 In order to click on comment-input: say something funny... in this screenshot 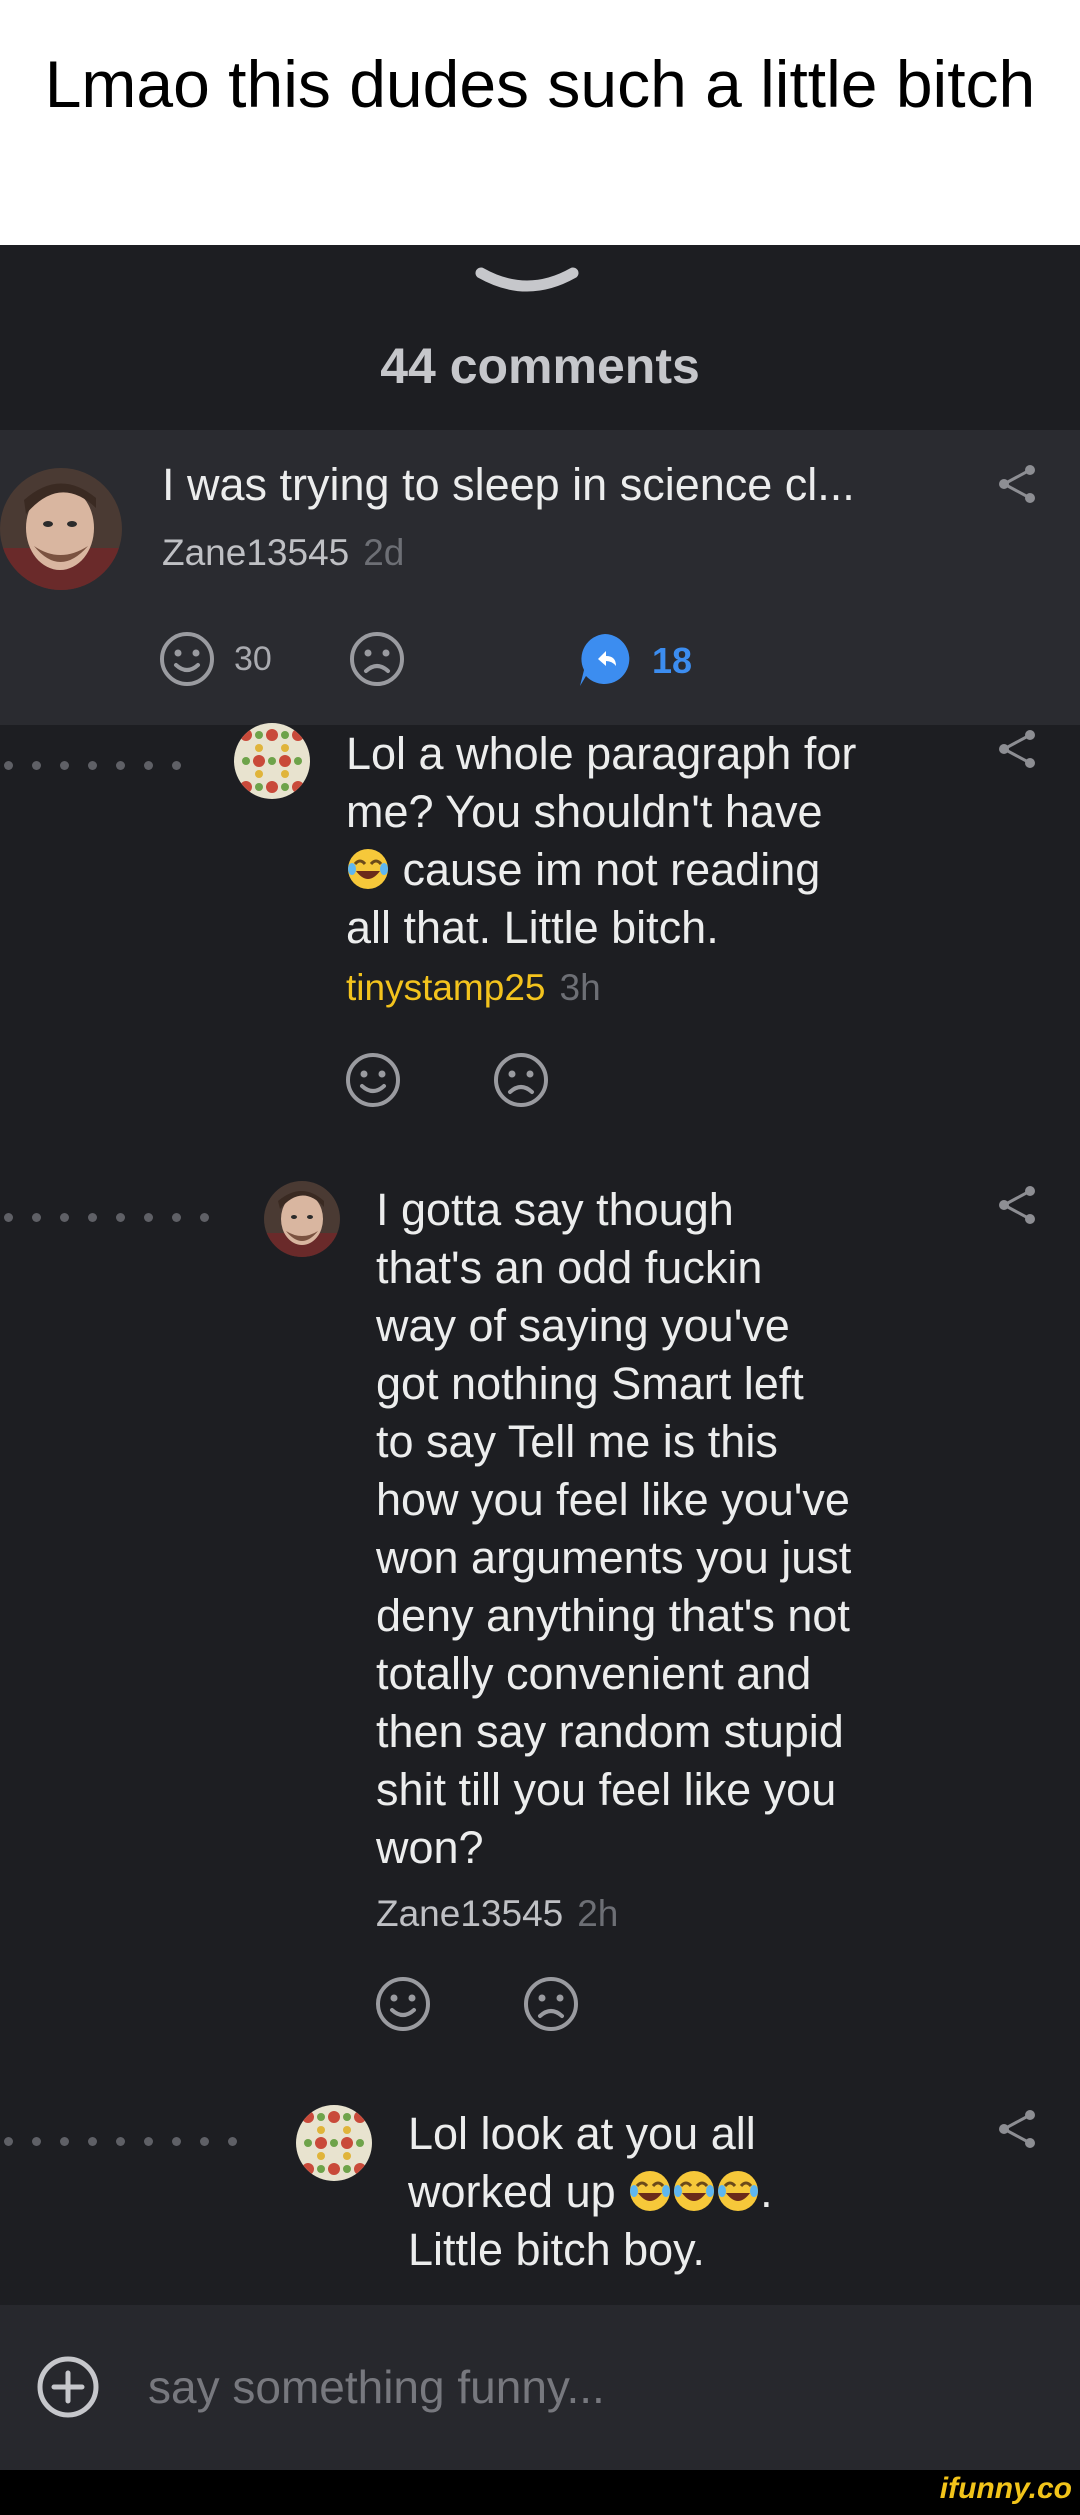, I will do `click(376, 2387)`.